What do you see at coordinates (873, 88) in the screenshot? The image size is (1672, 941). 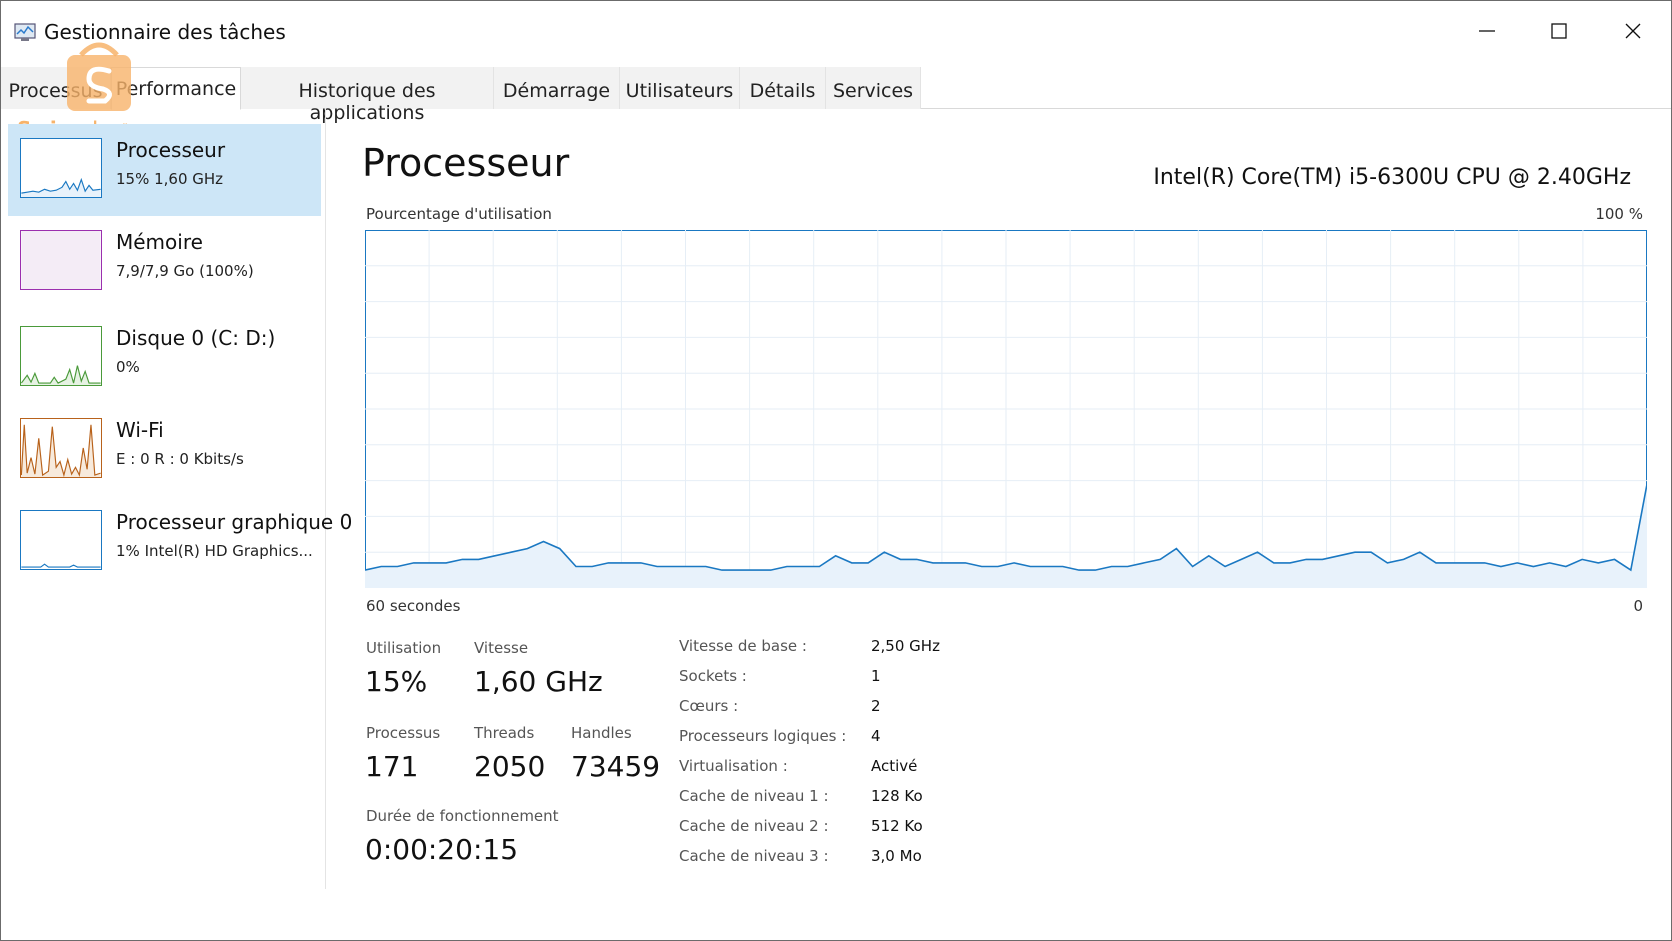 I see `tab-services: Services` at bounding box center [873, 88].